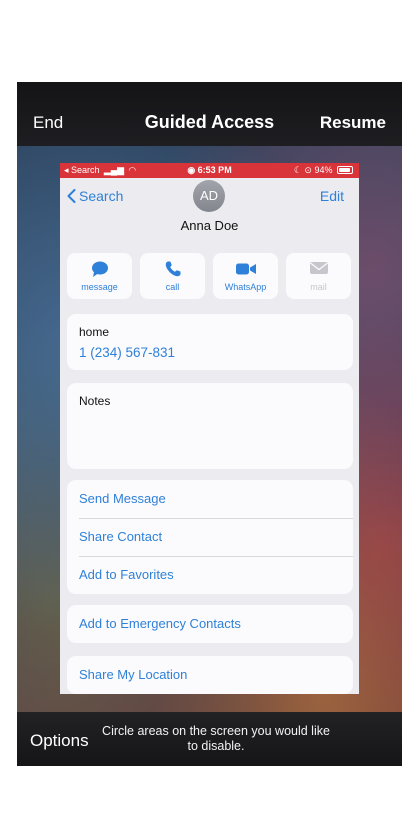 The image size is (418, 836). Describe the element at coordinates (245, 269) in the screenshot. I see `video-icon` at that location.